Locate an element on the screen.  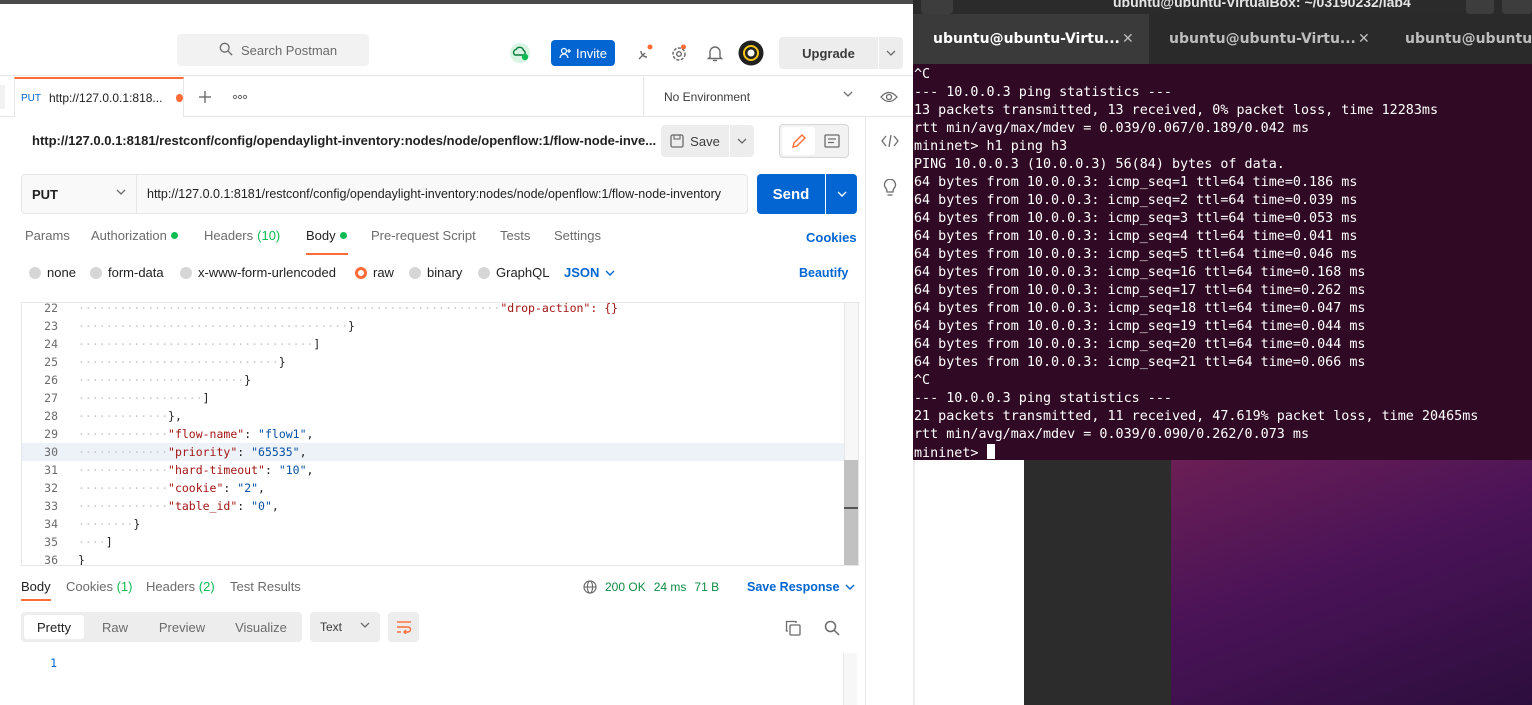
code-text: ·····························} is located at coordinates (182, 362).